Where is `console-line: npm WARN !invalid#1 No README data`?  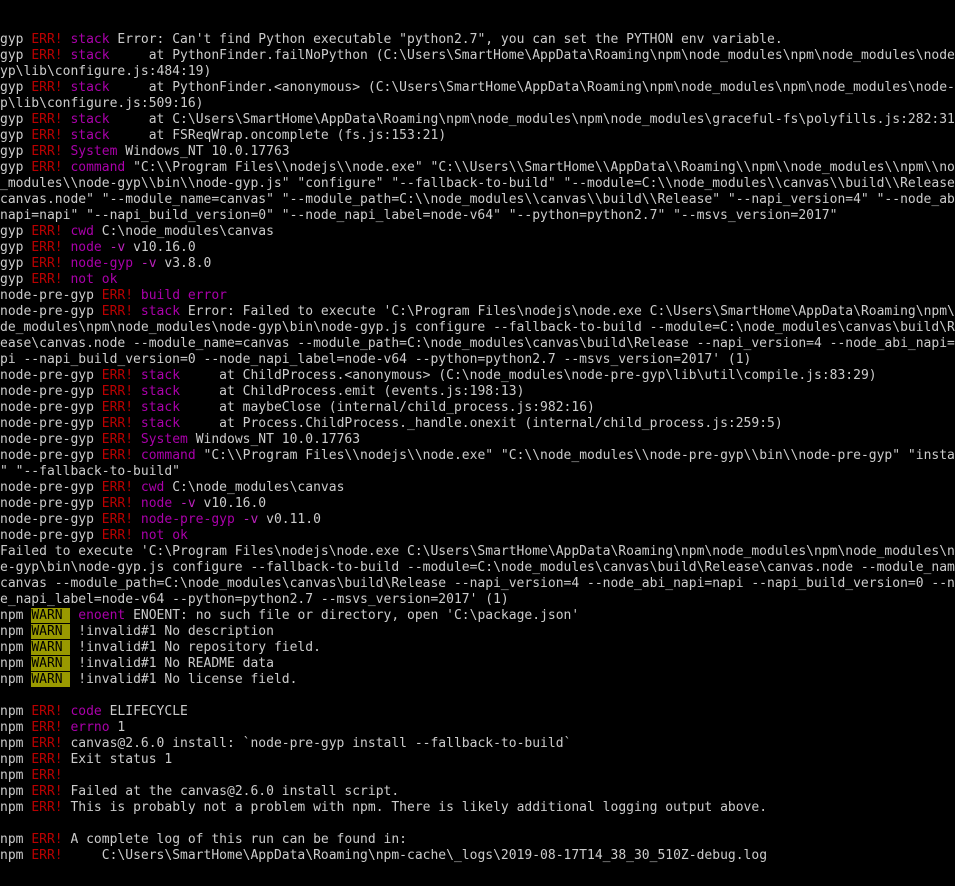 console-line: npm WARN !invalid#1 No README data is located at coordinates (477, 664).